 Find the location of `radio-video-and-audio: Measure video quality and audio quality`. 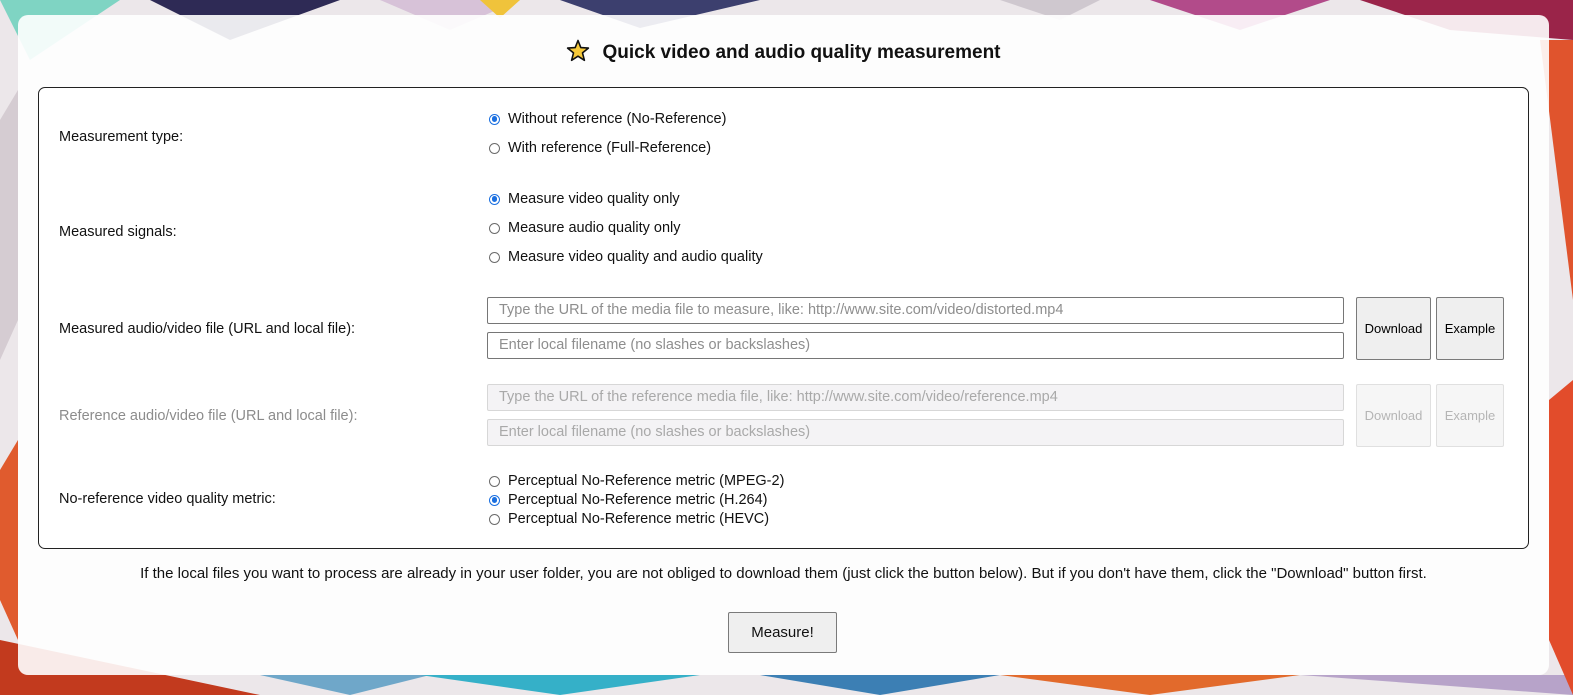

radio-video-and-audio: Measure video quality and audio quality is located at coordinates (626, 257).